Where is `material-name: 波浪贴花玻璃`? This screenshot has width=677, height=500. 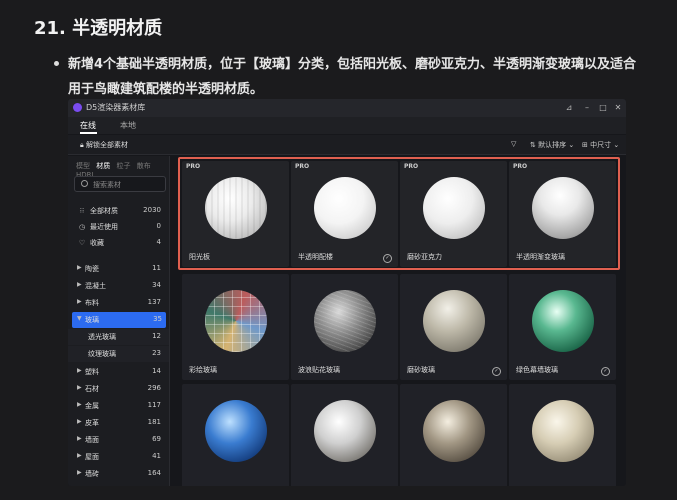 material-name: 波浪贴花玻璃 is located at coordinates (319, 370).